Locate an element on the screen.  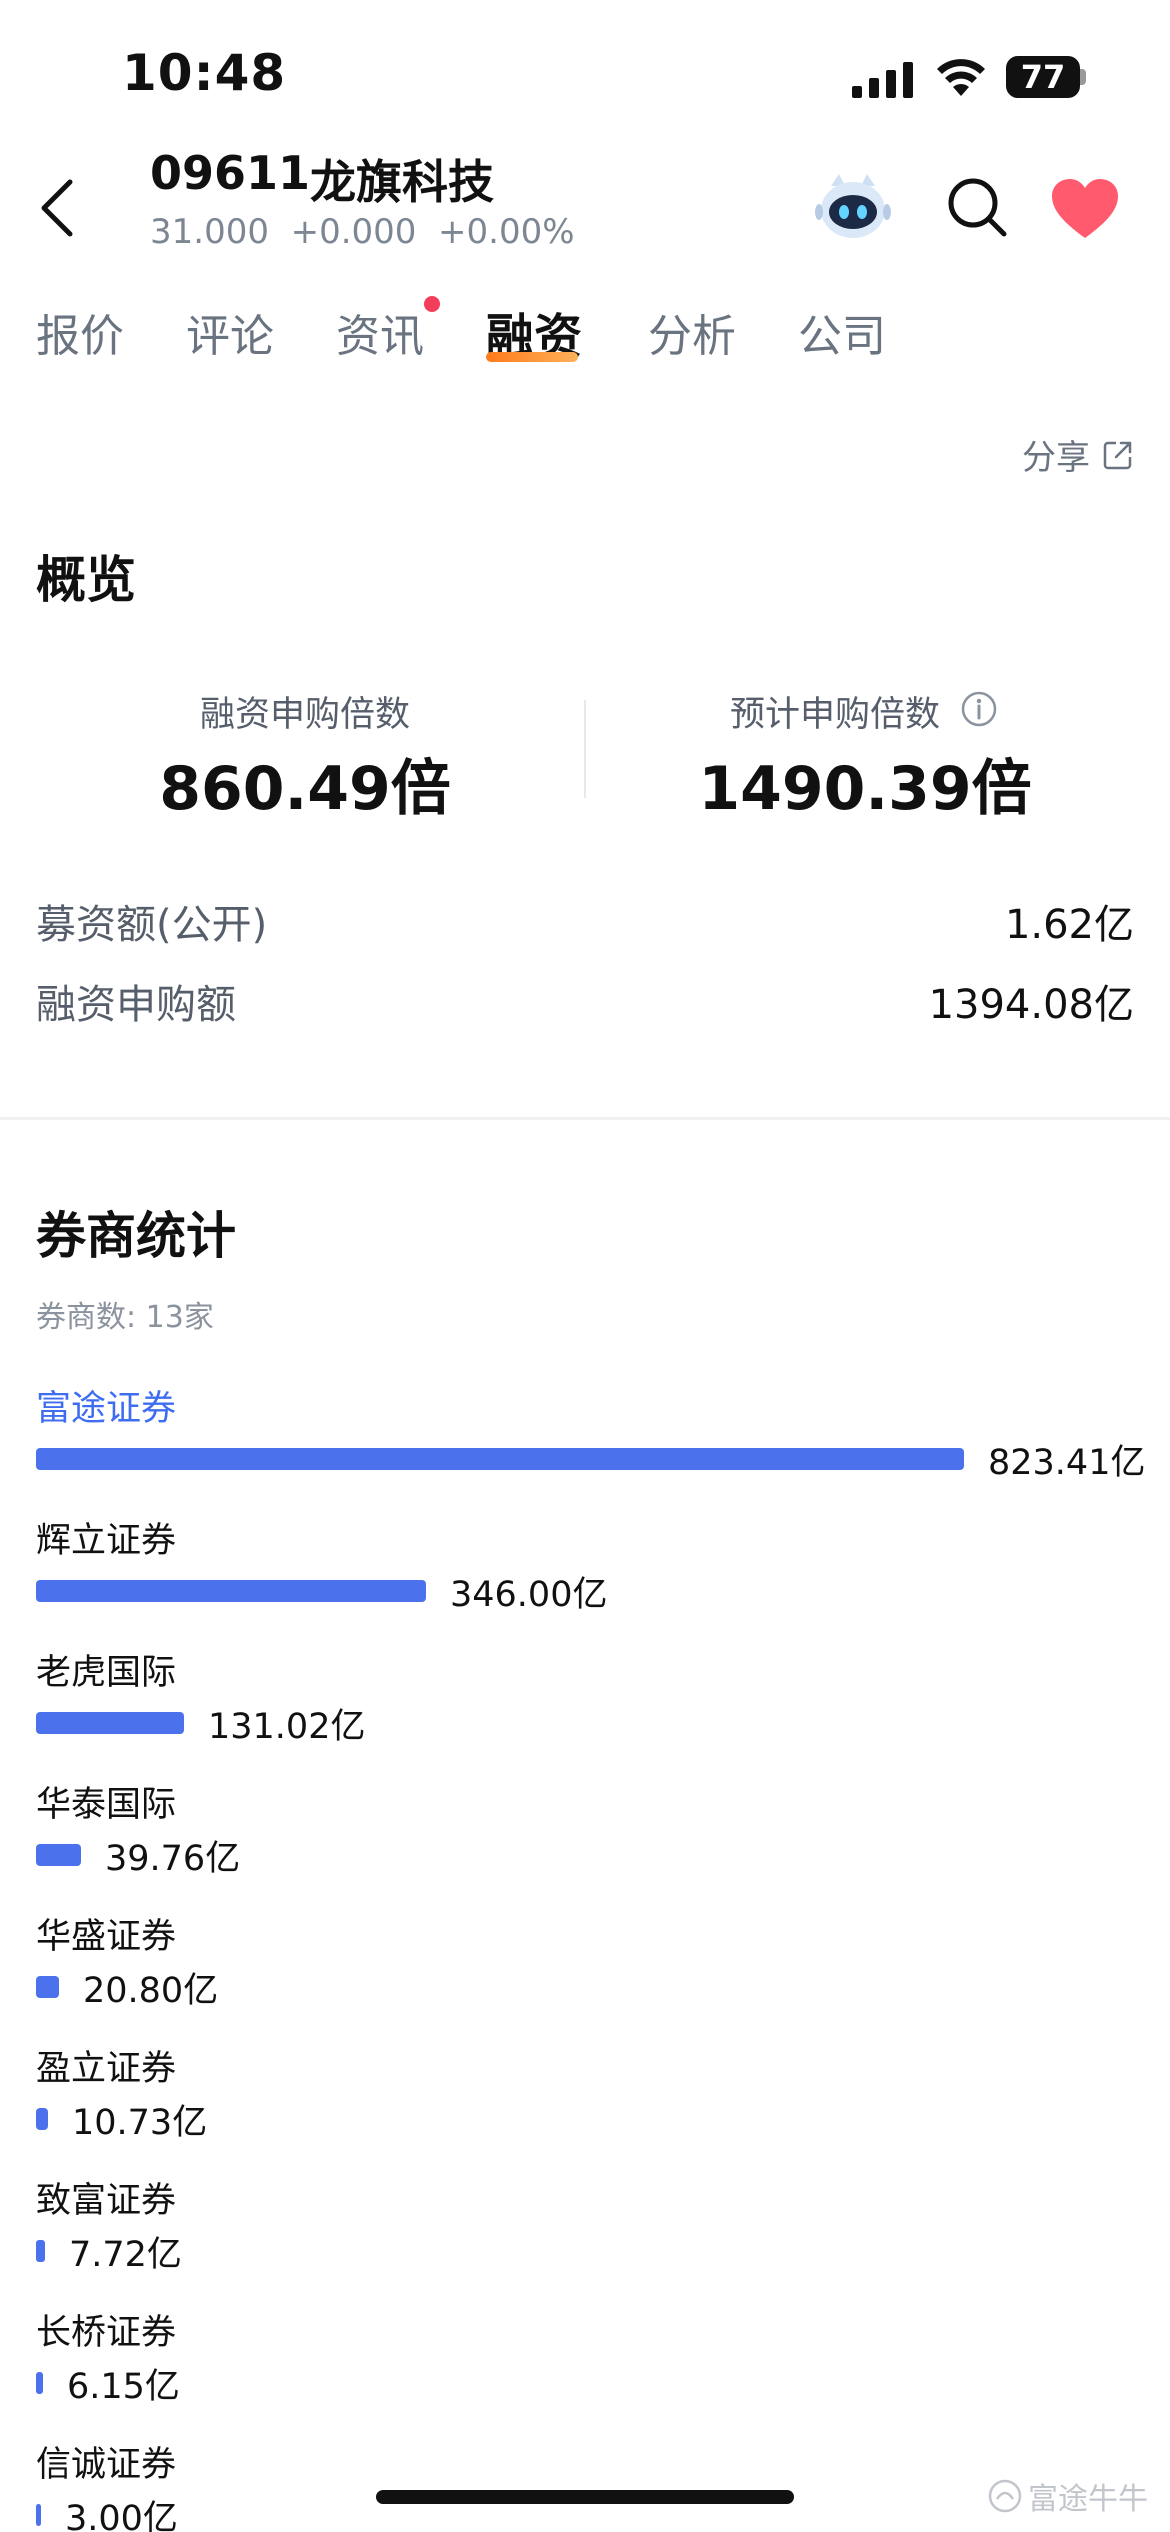
watermark: 富途牛牛 is located at coordinates (1068, 2496).